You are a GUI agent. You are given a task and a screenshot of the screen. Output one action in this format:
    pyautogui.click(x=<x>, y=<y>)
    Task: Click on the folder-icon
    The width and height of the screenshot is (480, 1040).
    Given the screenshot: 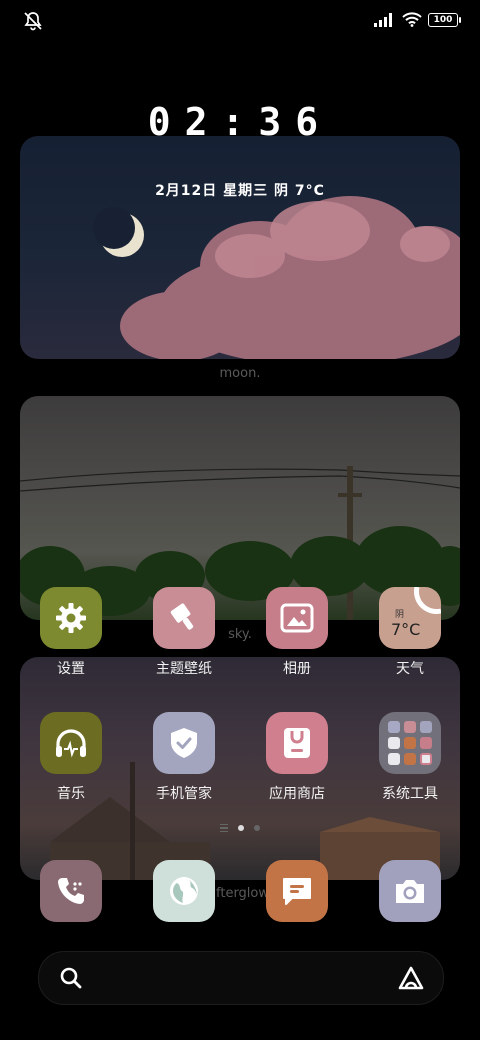 What is the action you would take?
    pyautogui.click(x=410, y=743)
    